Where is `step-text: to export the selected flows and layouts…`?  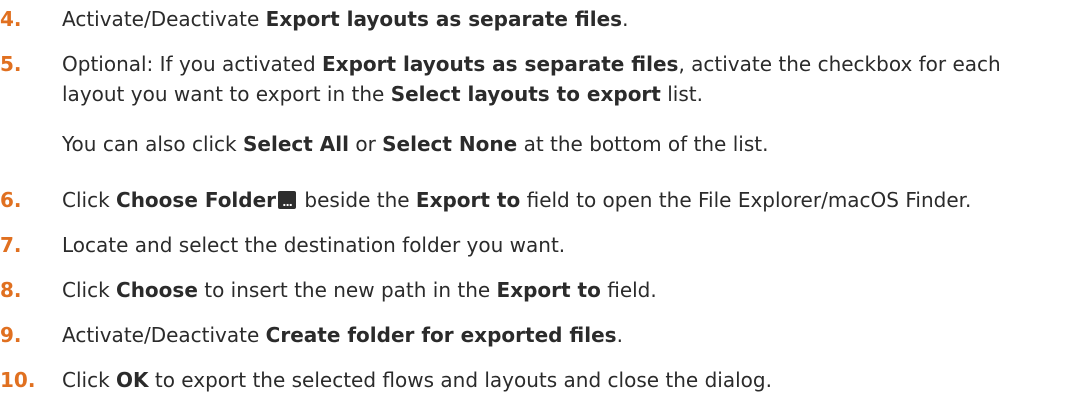
step-text: to export the selected flows and layouts… is located at coordinates (460, 380).